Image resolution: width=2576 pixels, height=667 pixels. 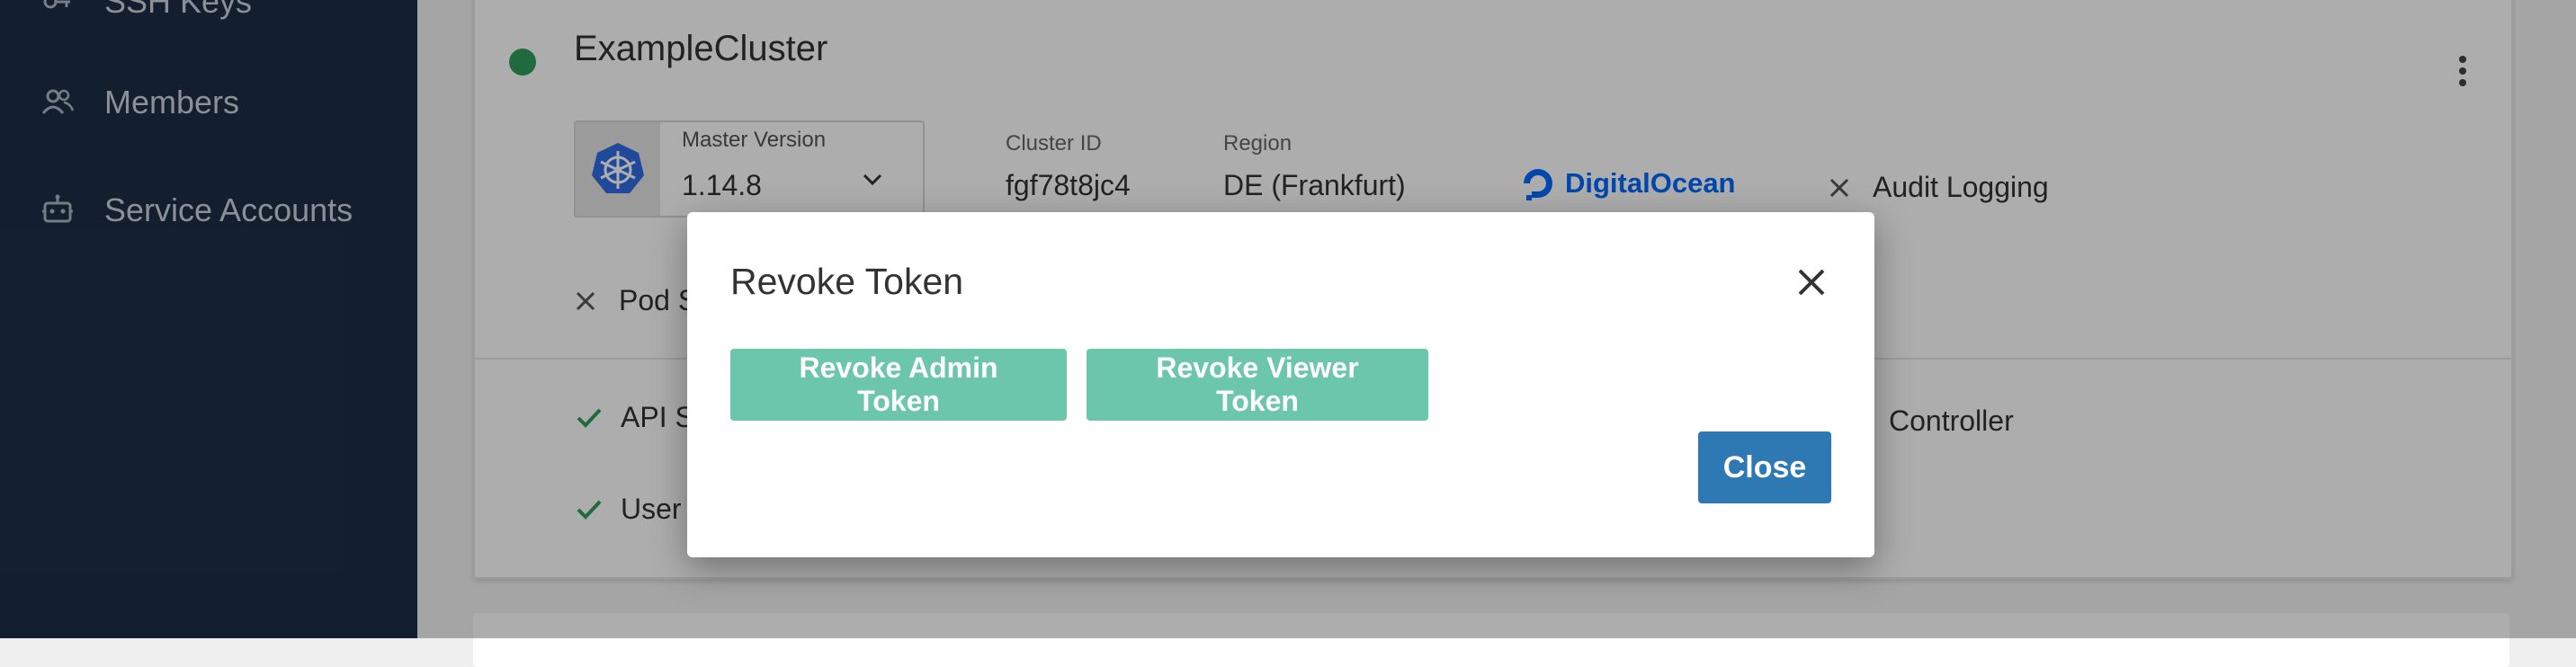 I want to click on revoke-admin-token-button: Revoke Admin Token, so click(x=898, y=385).